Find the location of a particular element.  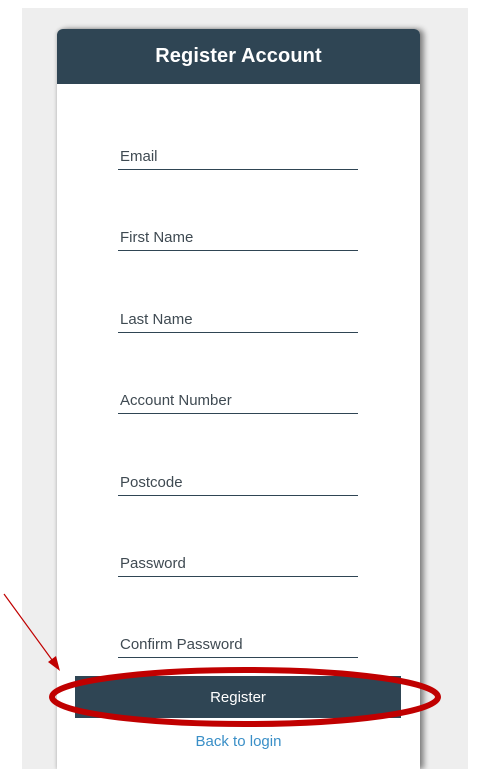

email-field is located at coordinates (238, 156).